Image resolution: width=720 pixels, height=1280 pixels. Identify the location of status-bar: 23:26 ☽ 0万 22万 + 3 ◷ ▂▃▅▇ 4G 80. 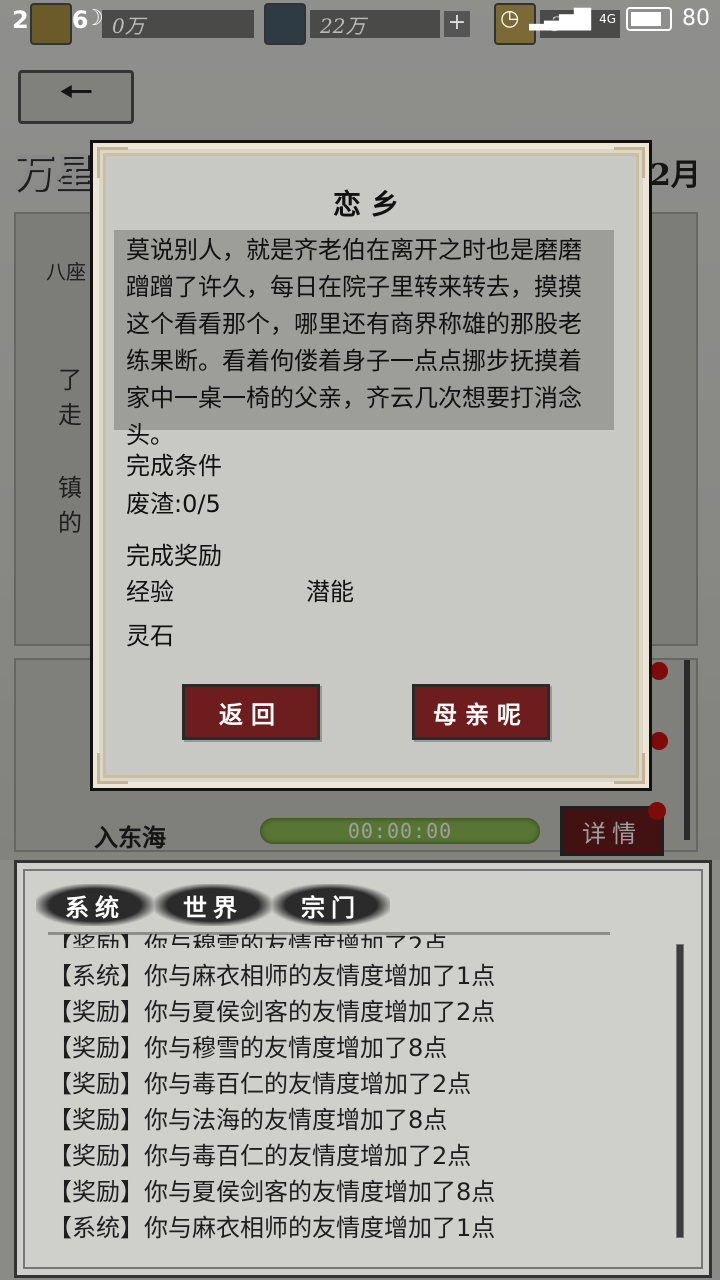
(360, 22).